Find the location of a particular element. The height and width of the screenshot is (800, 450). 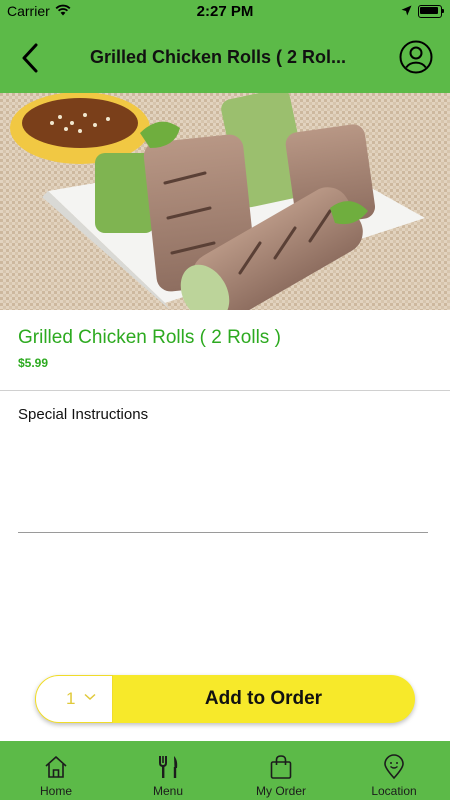

tab-label: Location is located at coordinates (394, 791).